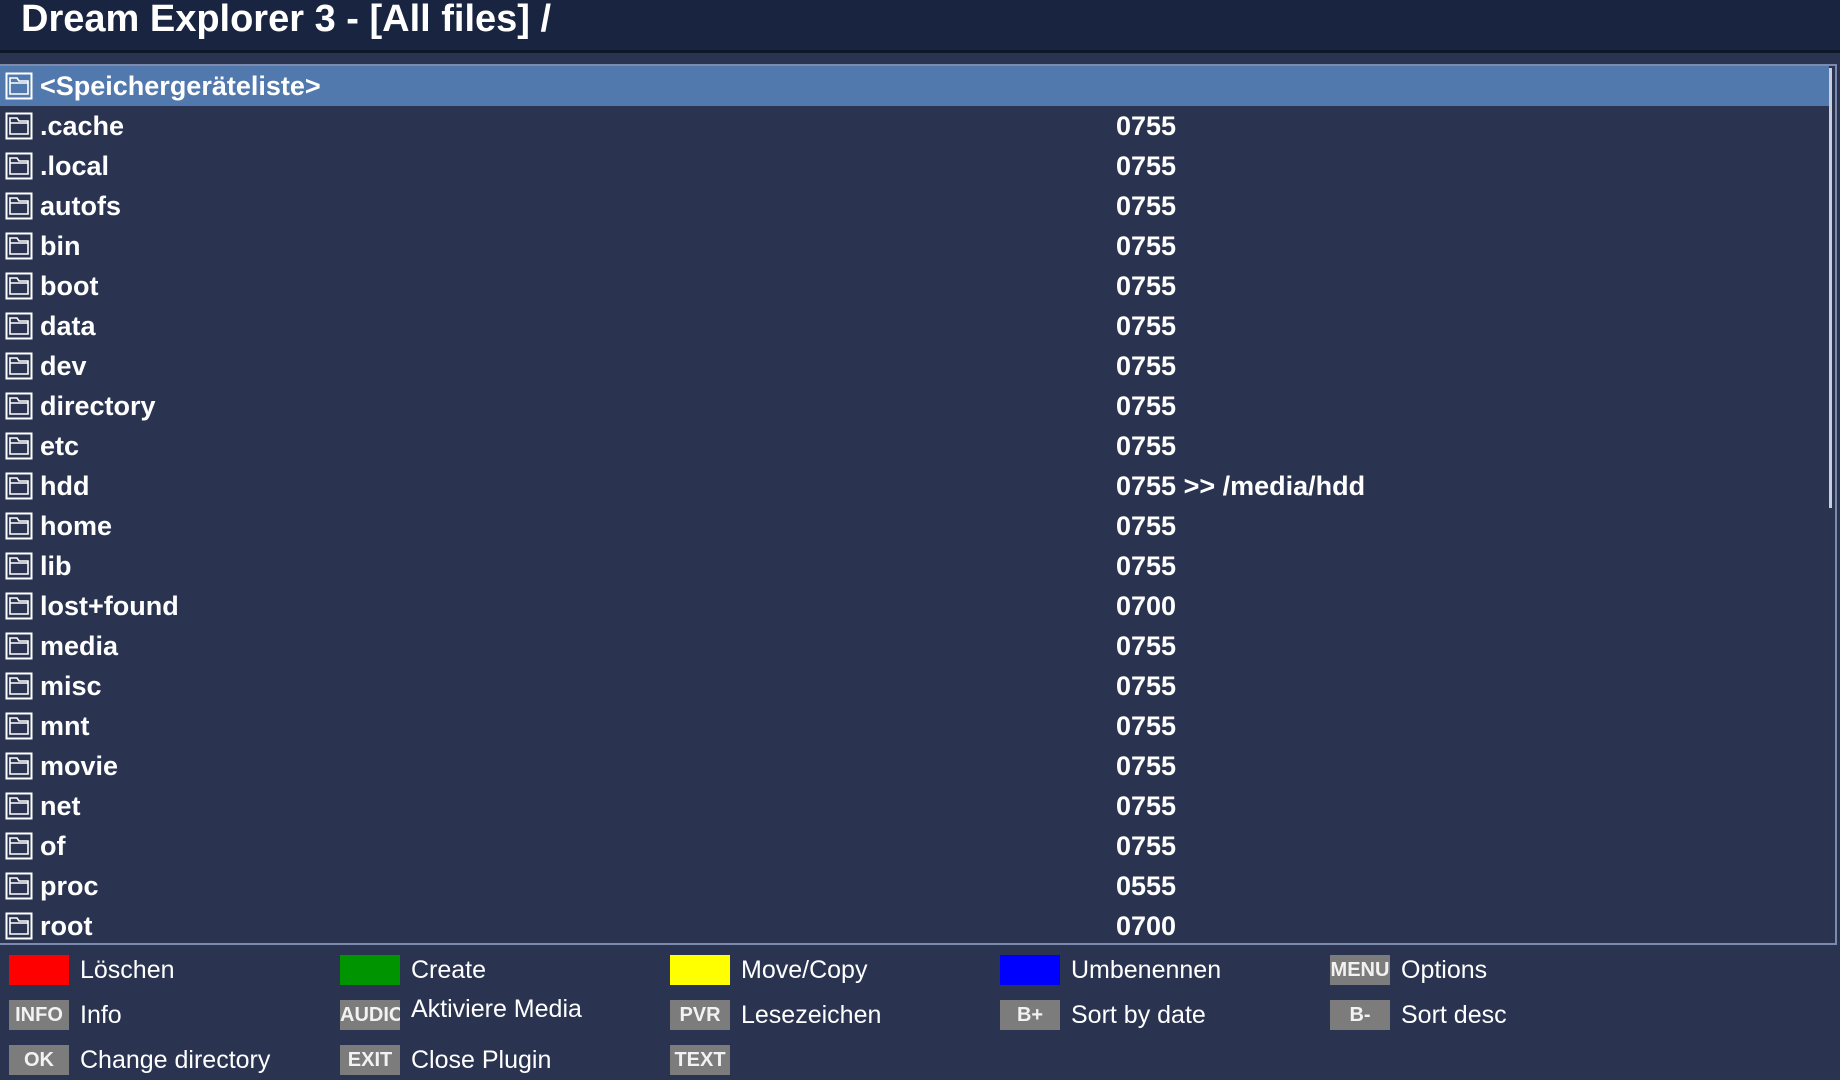 Image resolution: width=1840 pixels, height=1080 pixels. What do you see at coordinates (56, 566) in the screenshot?
I see `file-name: lib` at bounding box center [56, 566].